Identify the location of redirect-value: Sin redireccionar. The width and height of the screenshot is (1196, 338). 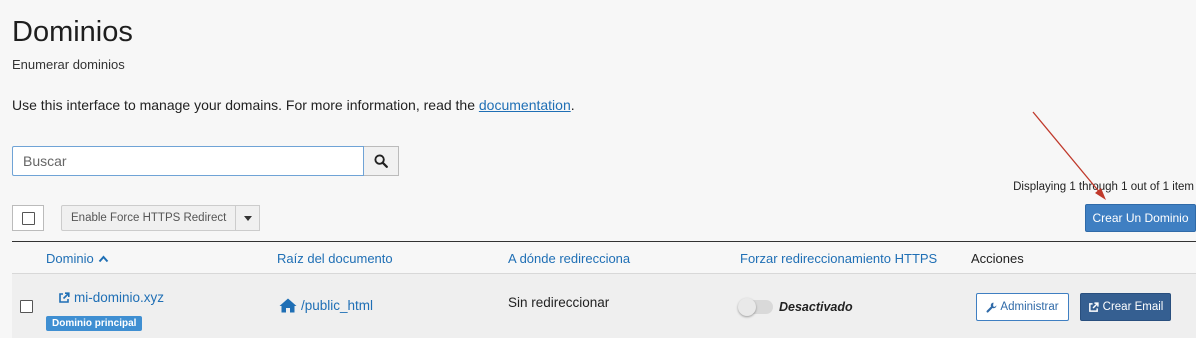
(559, 302).